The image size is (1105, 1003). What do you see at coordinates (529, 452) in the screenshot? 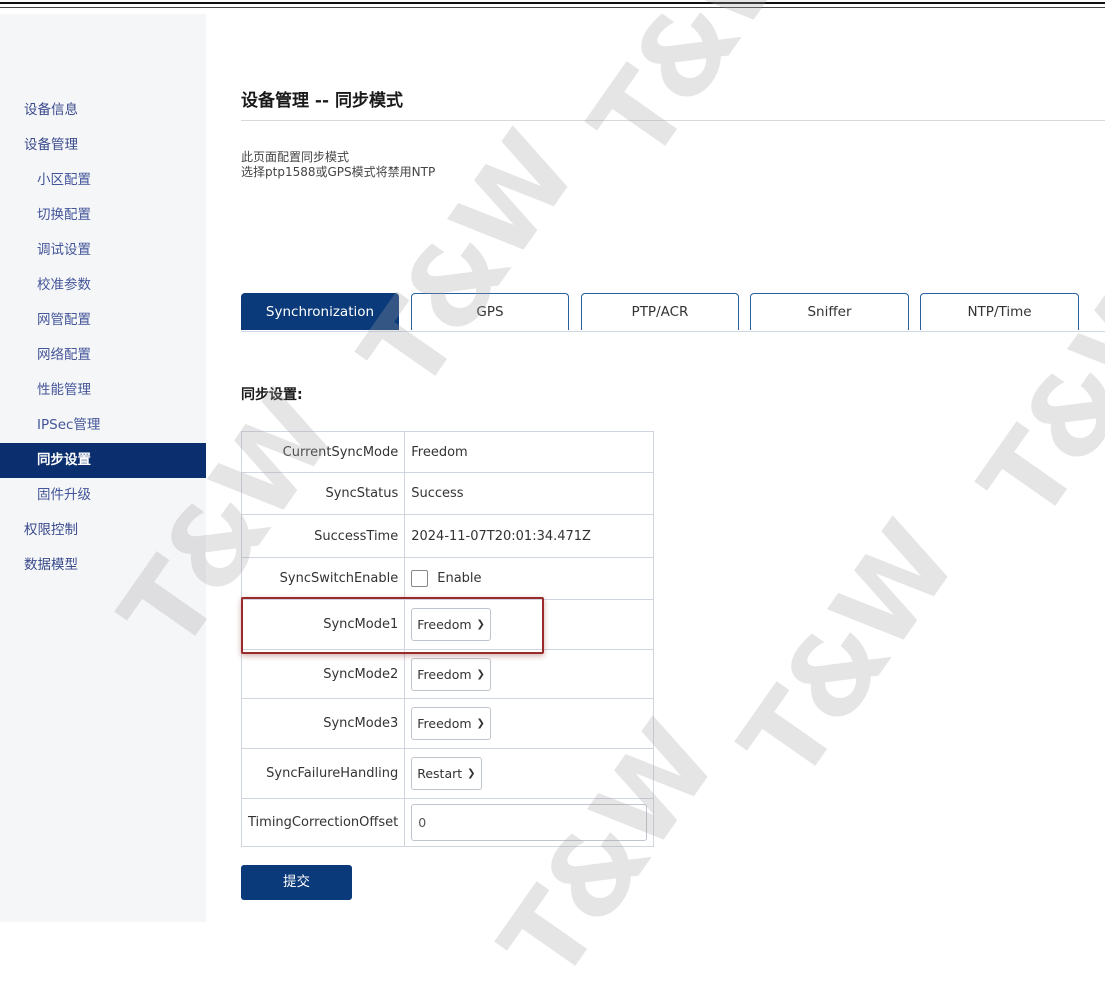
I see `current-sync-mode-value: Freedom` at bounding box center [529, 452].